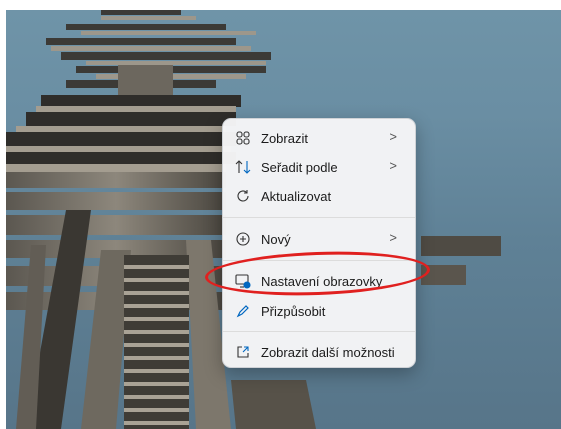 The width and height of the screenshot is (561, 429). I want to click on menu-item-personalize: Přizpůsobit, so click(319, 311).